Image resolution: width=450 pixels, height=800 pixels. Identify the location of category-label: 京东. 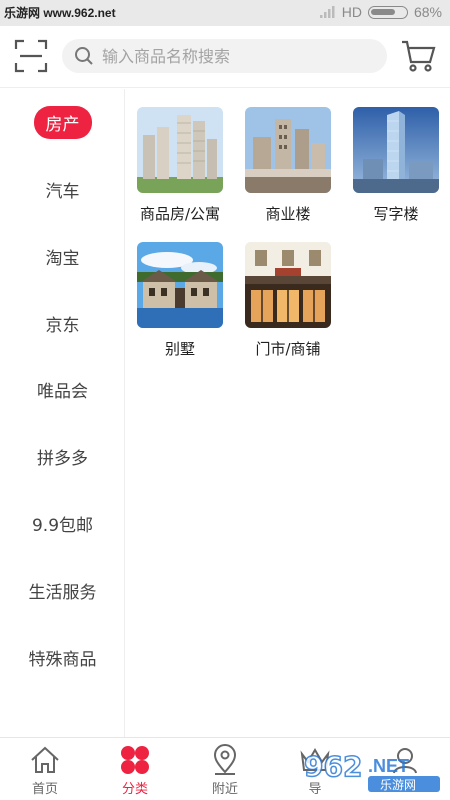
(62, 325).